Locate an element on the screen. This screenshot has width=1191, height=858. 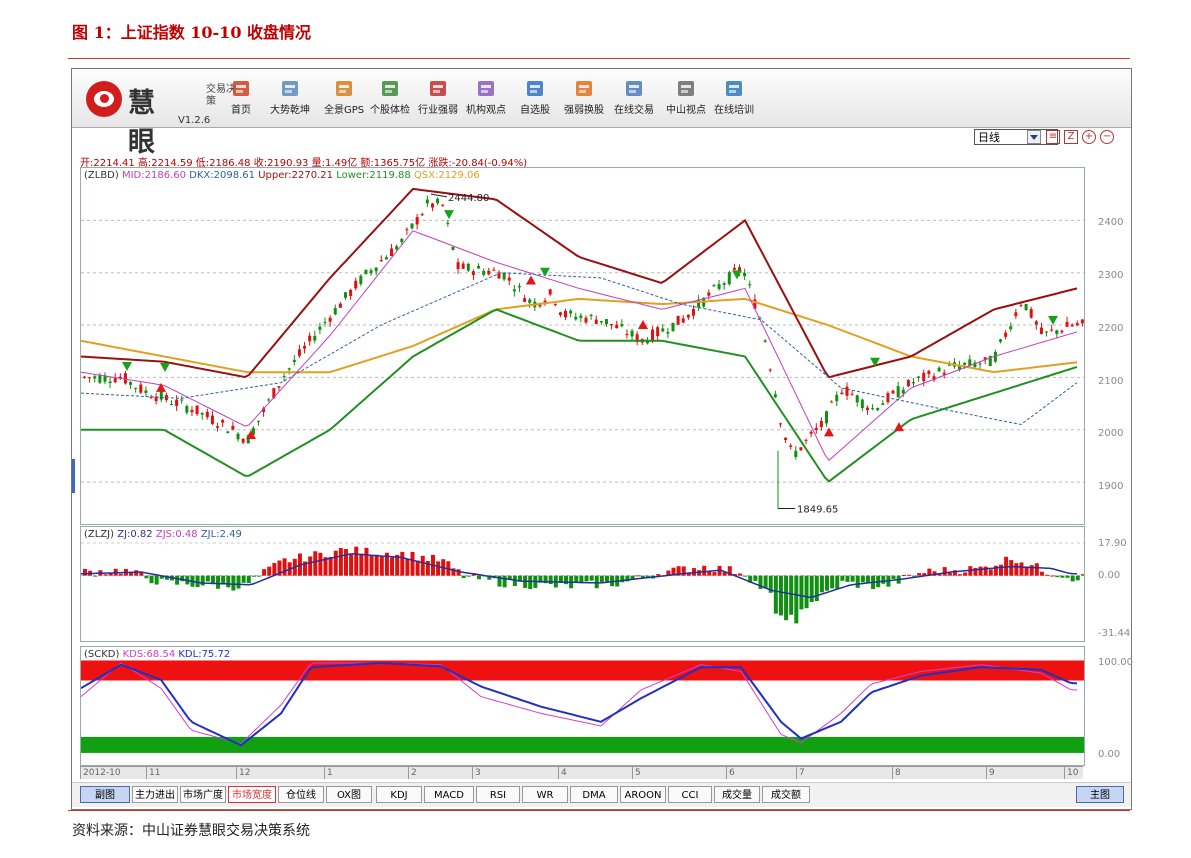
zoom-out-icon: − is located at coordinates (1107, 137).